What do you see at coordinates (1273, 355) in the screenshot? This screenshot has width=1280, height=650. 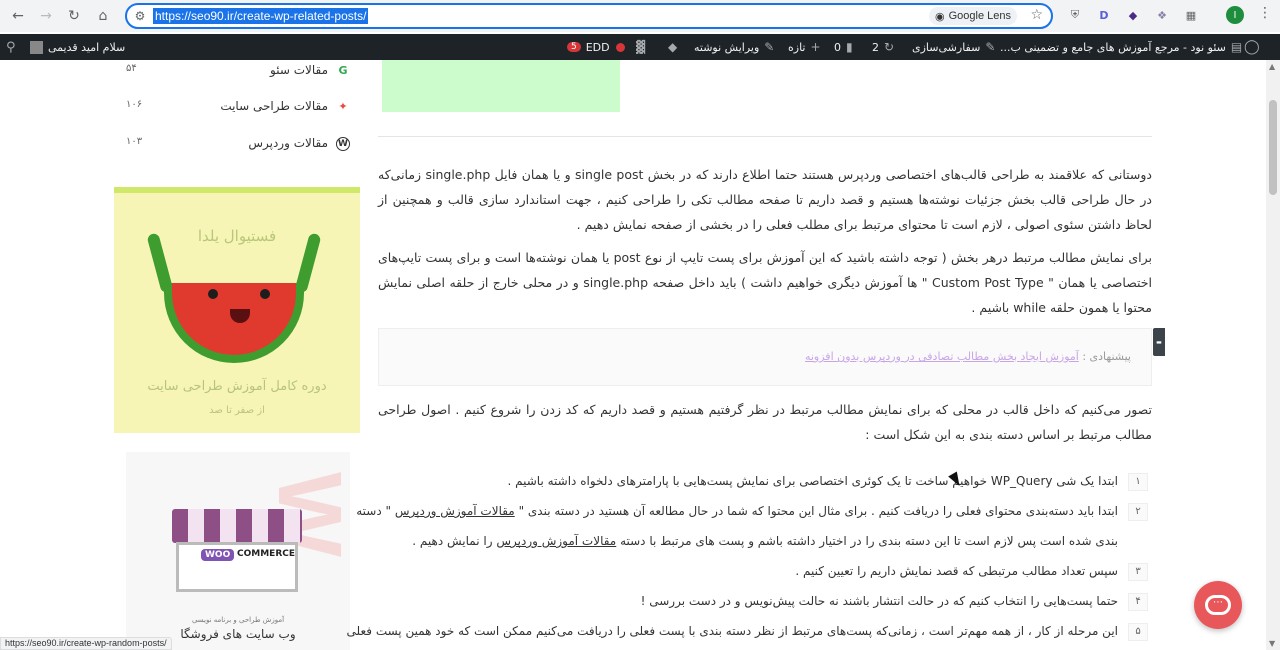 I see `page-scrollbar: ▲ ▼` at bounding box center [1273, 355].